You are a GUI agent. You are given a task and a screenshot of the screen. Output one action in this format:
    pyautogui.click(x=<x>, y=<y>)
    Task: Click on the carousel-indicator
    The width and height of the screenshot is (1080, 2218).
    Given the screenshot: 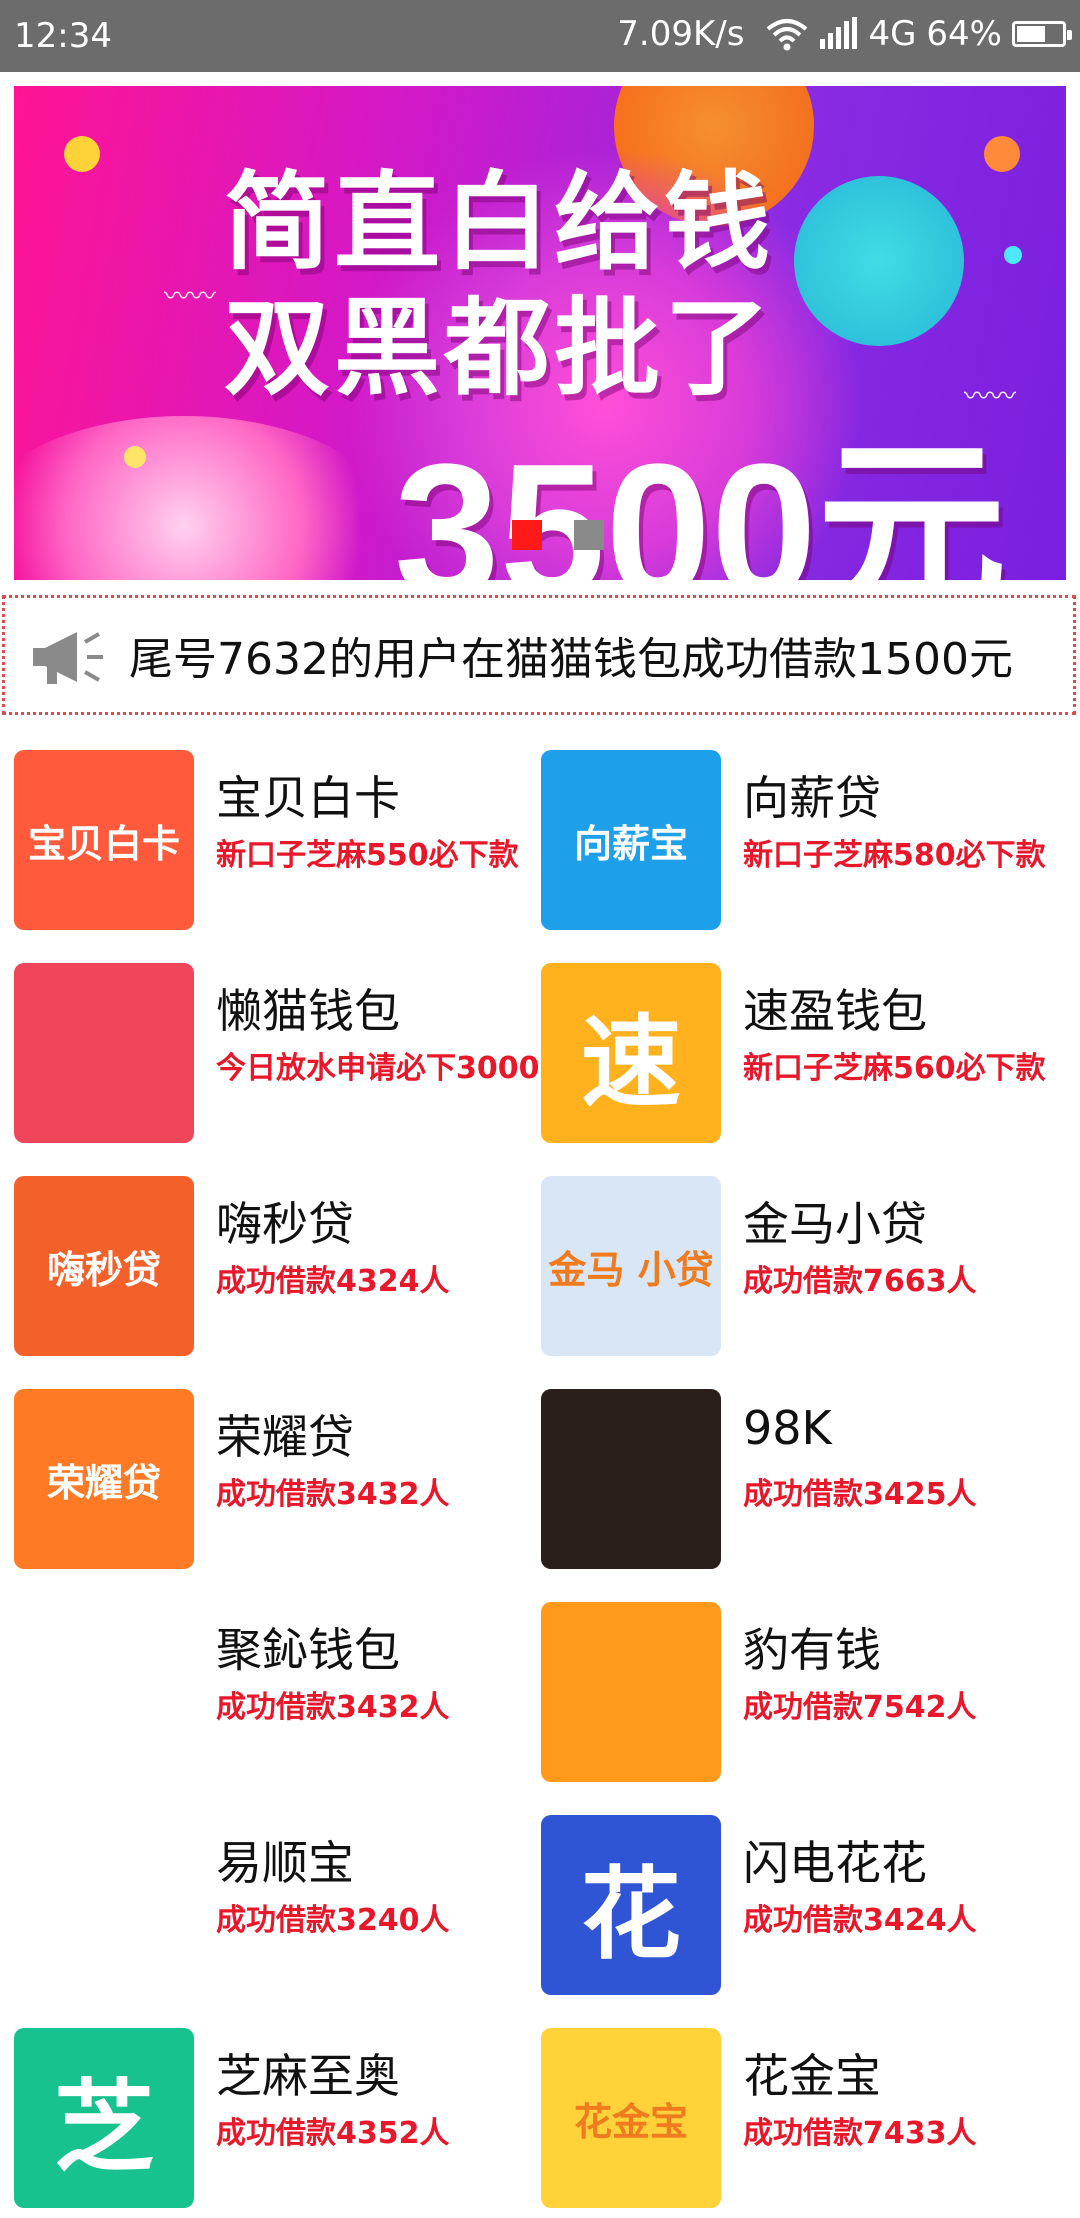 What is the action you would take?
    pyautogui.click(x=558, y=535)
    